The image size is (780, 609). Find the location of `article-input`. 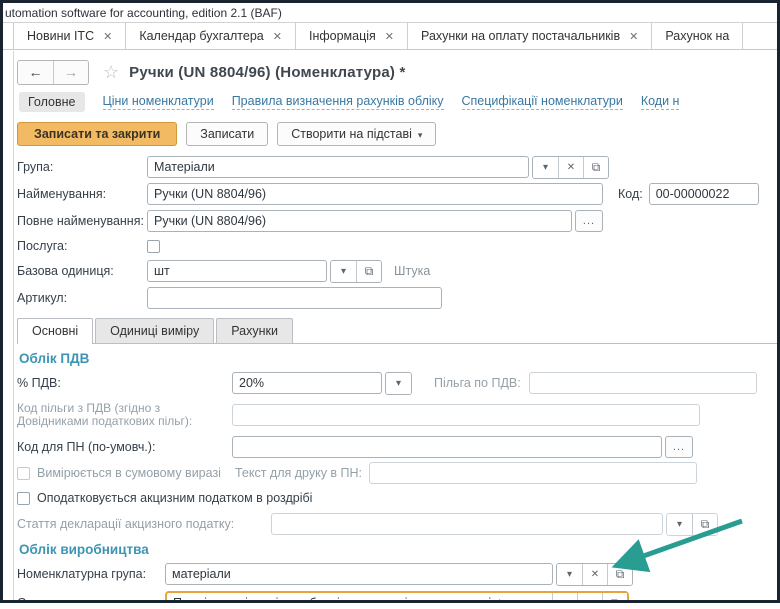

article-input is located at coordinates (294, 298).